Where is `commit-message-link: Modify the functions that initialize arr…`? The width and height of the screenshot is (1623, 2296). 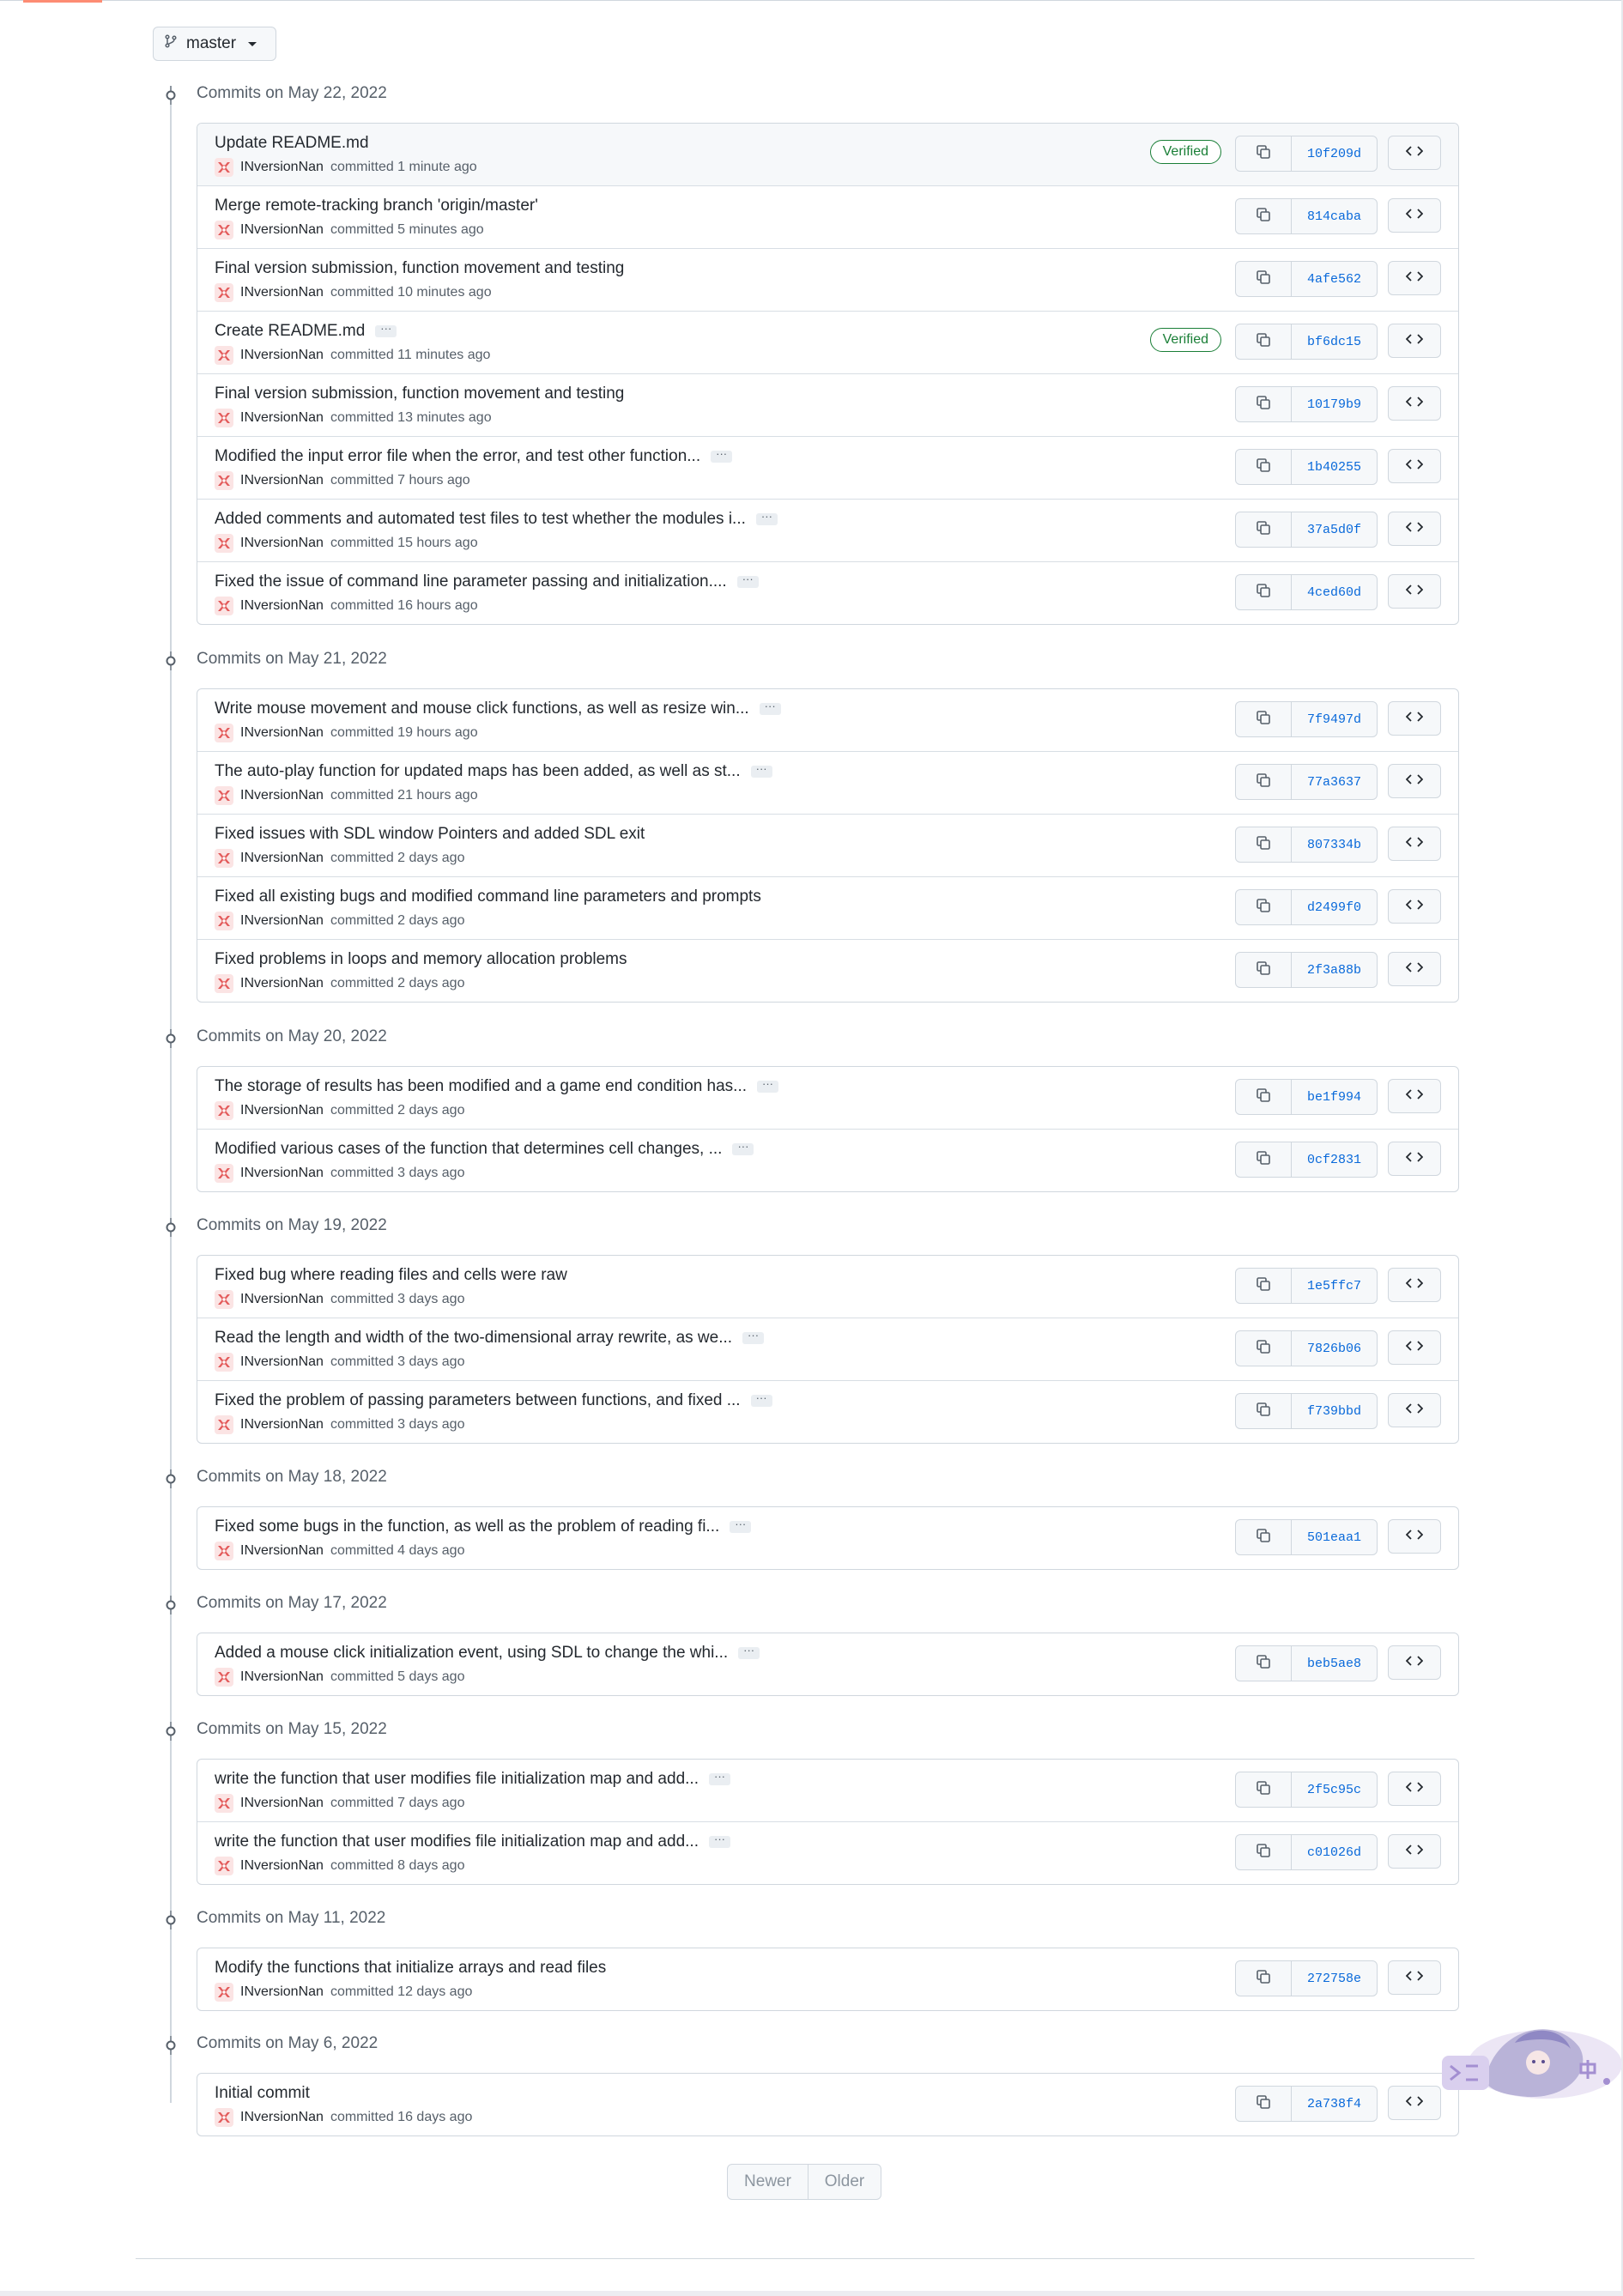 commit-message-link: Modify the functions that initialize arr… is located at coordinates (410, 1968).